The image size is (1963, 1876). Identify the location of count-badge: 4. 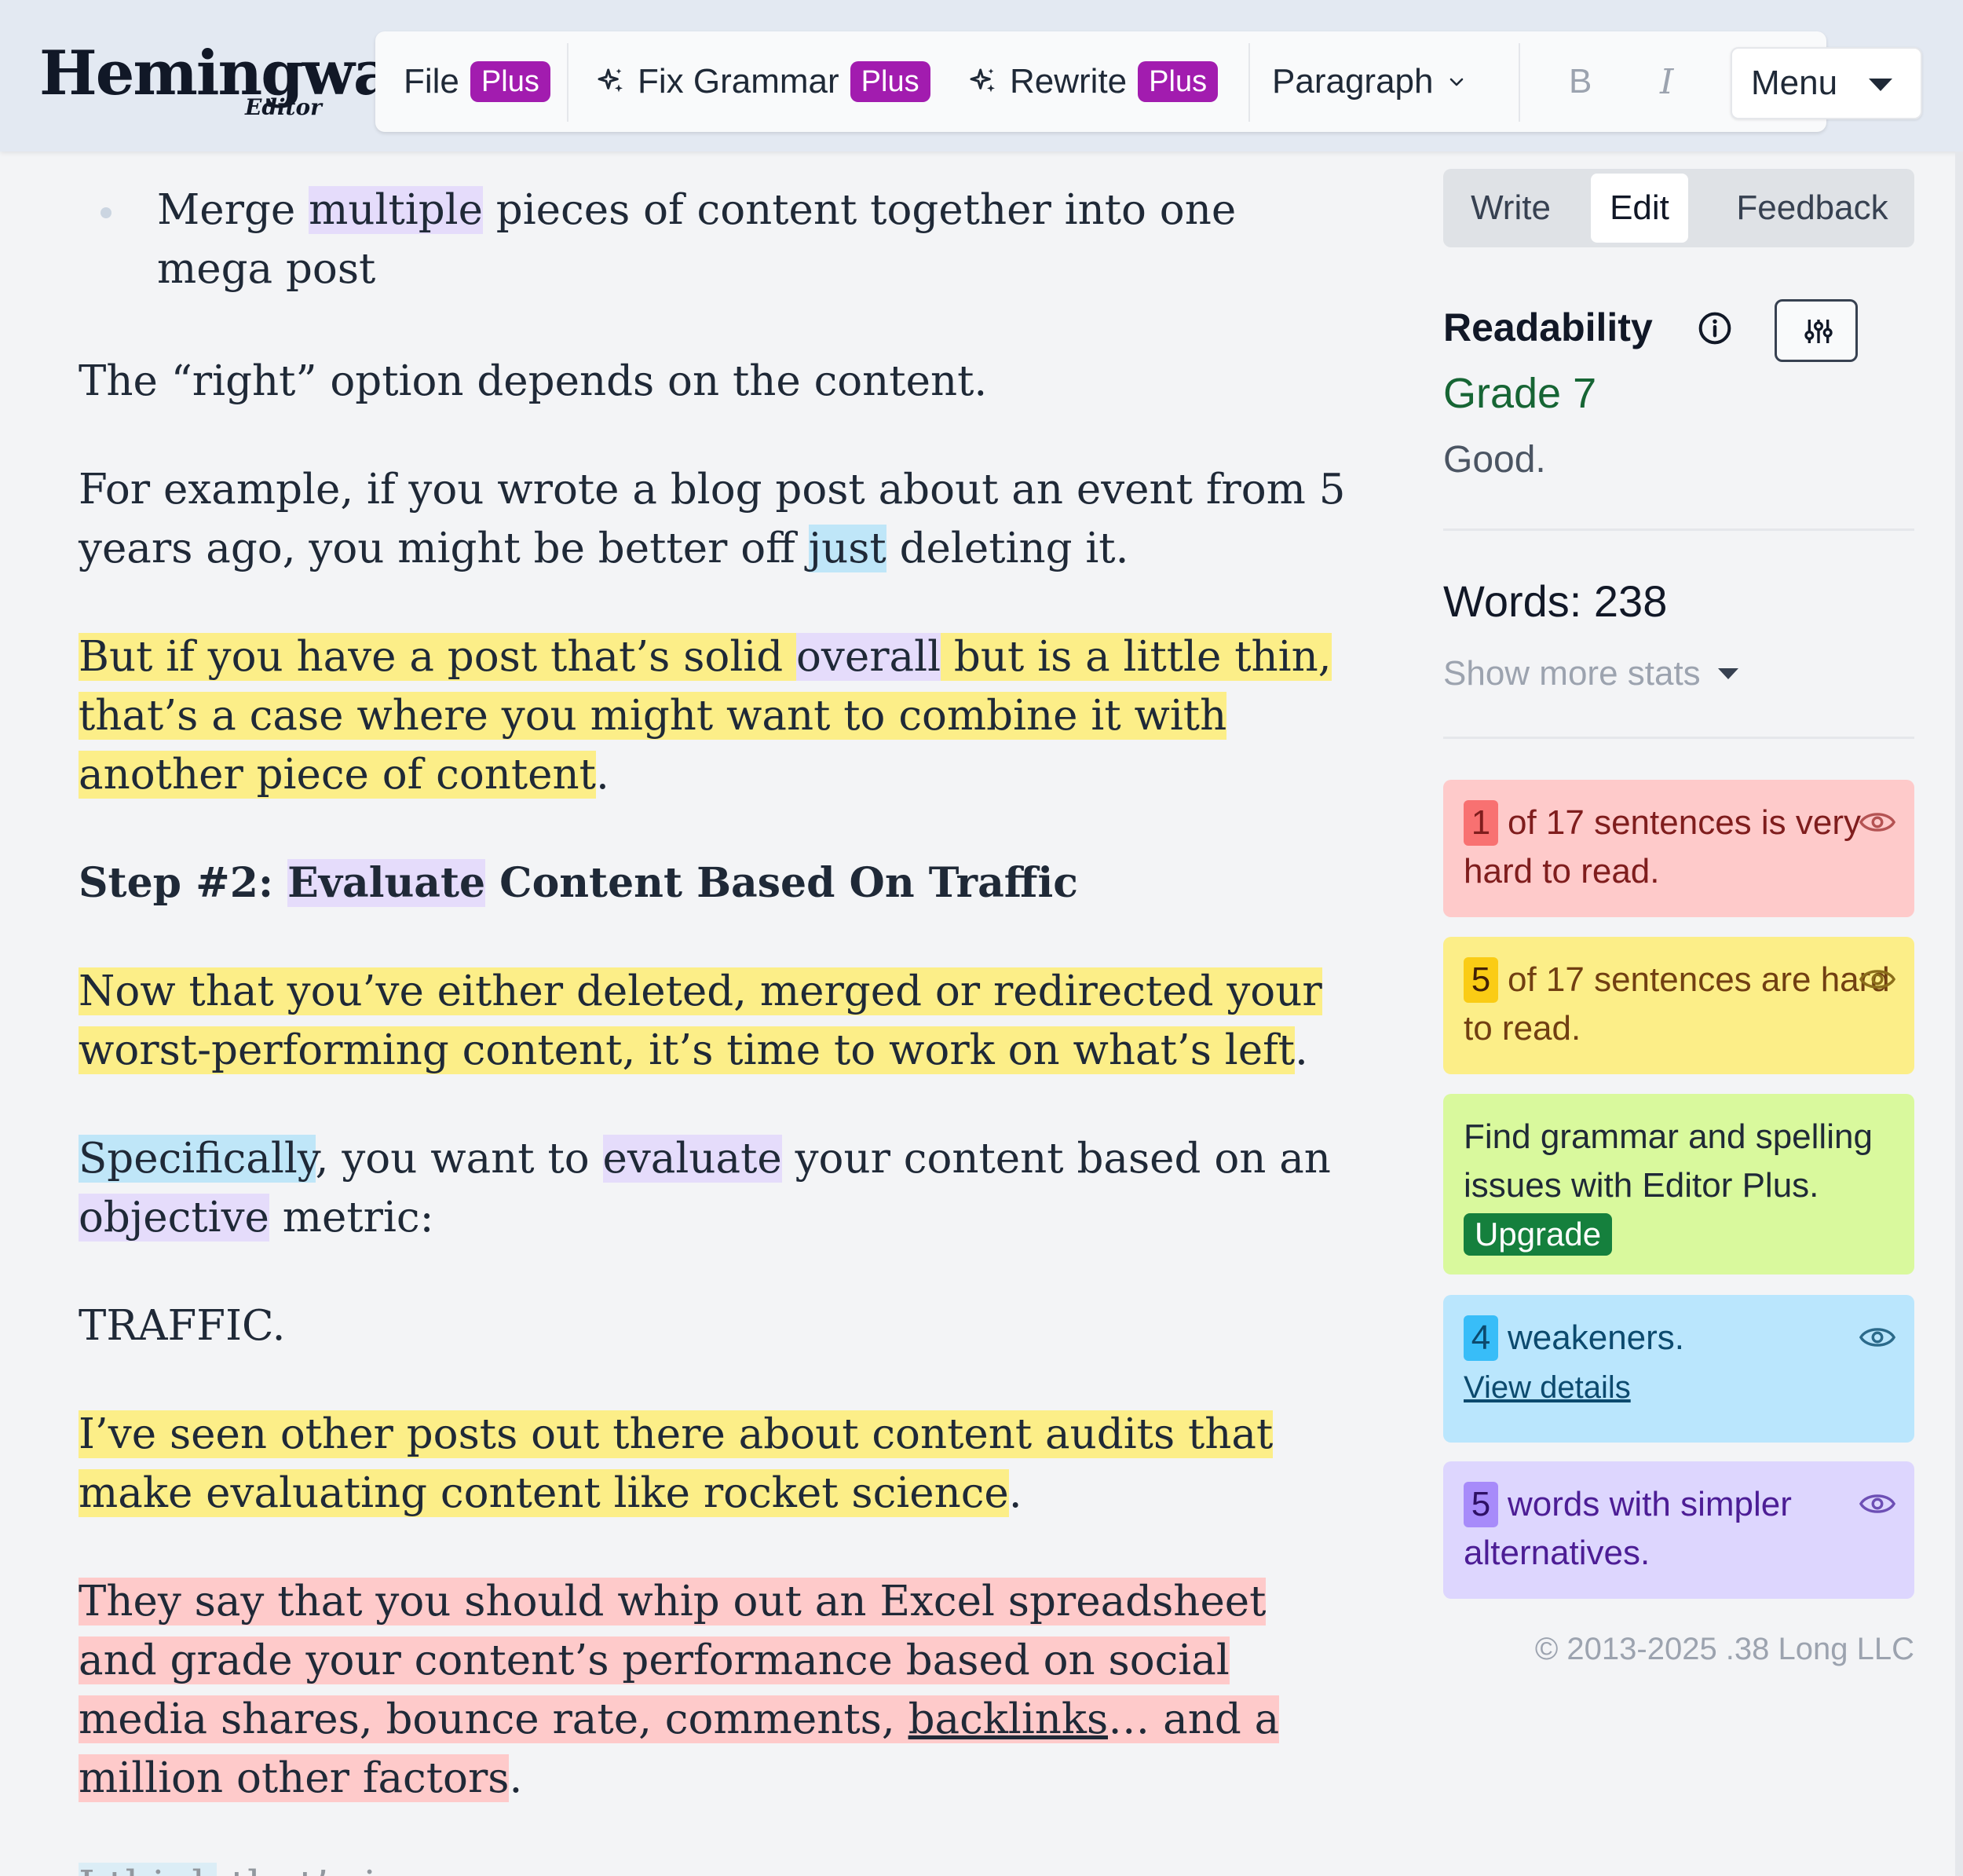
(1481, 1338).